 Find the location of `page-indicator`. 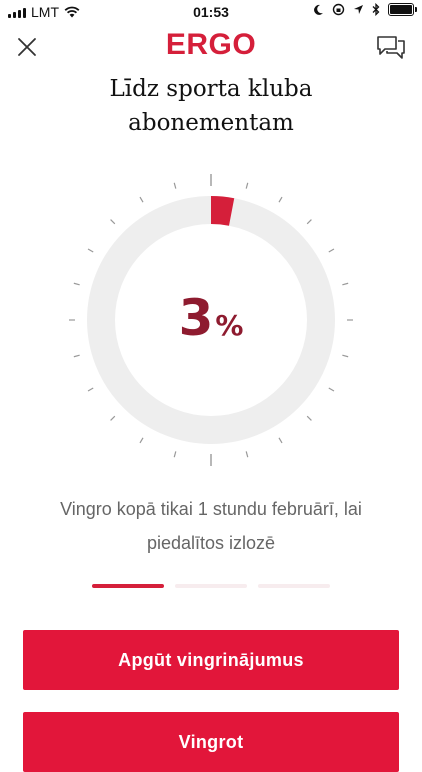

page-indicator is located at coordinates (211, 586).